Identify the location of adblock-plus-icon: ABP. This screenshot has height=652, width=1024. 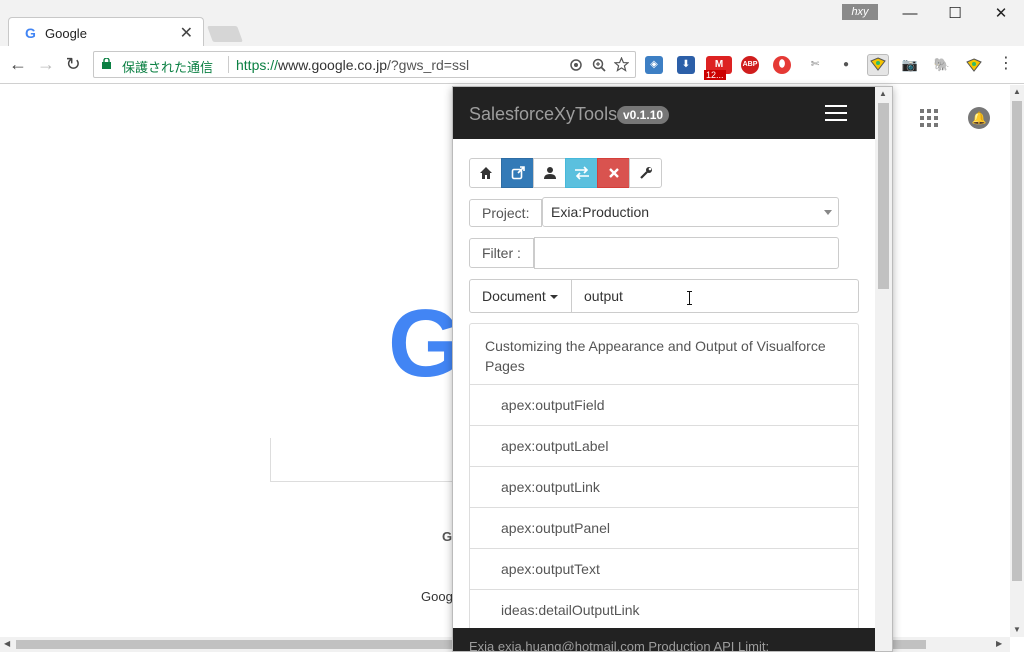
(750, 65).